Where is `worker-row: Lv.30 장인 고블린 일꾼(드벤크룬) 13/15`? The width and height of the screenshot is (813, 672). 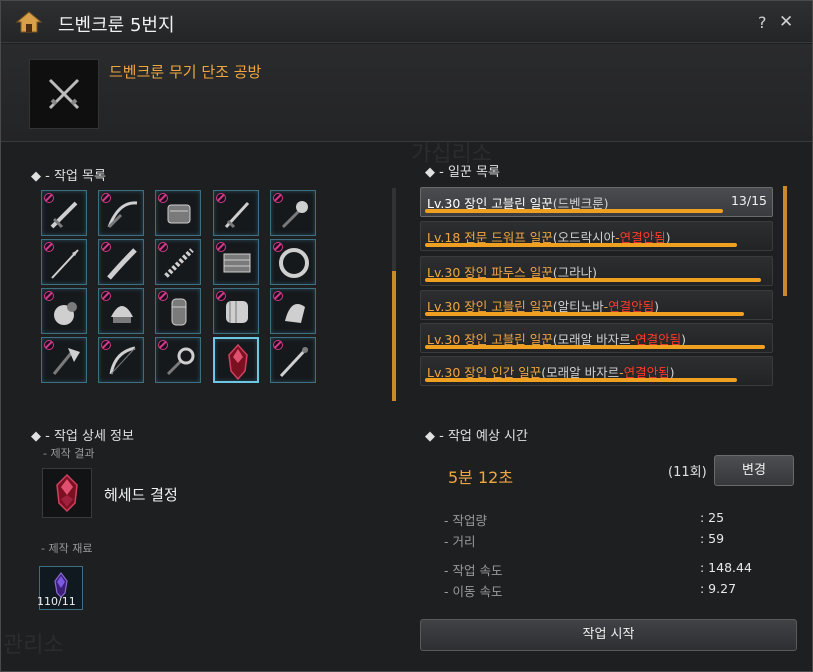
worker-row: Lv.30 장인 고블린 일꾼(드벤크룬) 13/15 is located at coordinates (596, 202).